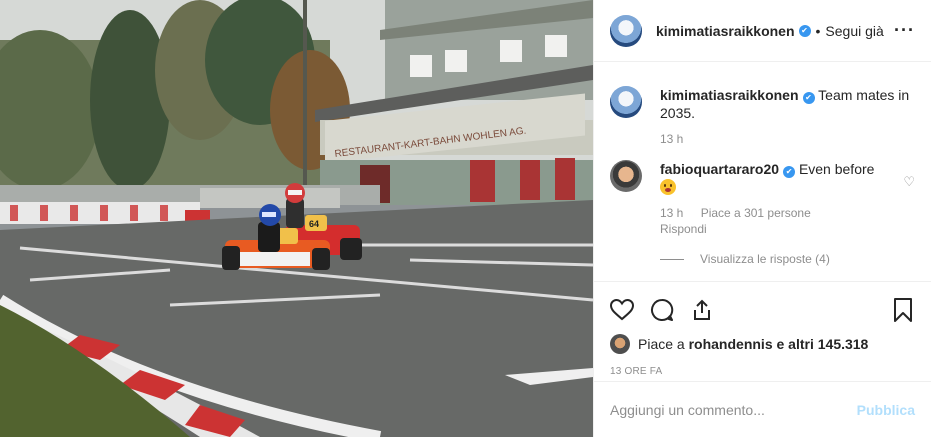 The width and height of the screenshot is (931, 437). Describe the element at coordinates (787, 139) in the screenshot. I see `caption-meta: 13 h` at that location.